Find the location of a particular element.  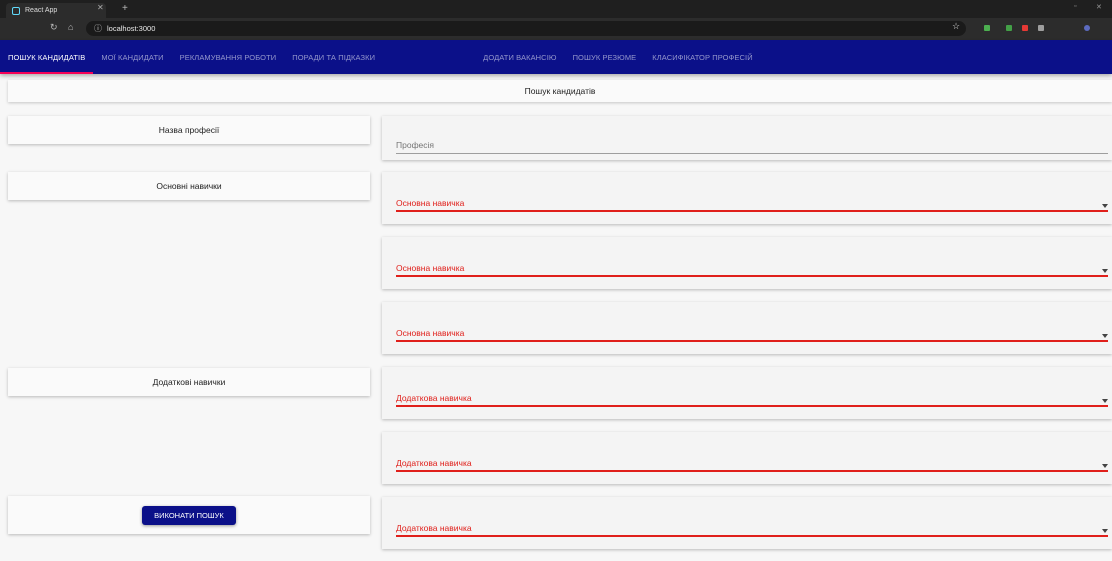

tab-my-candidates: МОЇ КАНДИДАТИ is located at coordinates (132, 57).